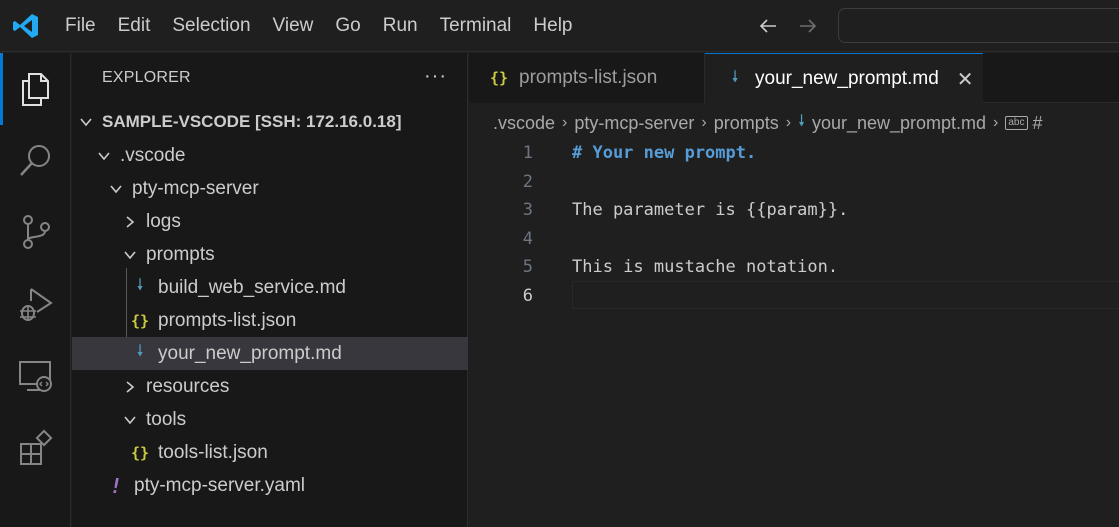 This screenshot has width=1119, height=527. What do you see at coordinates (36, 448) in the screenshot?
I see `extensions-icon` at bounding box center [36, 448].